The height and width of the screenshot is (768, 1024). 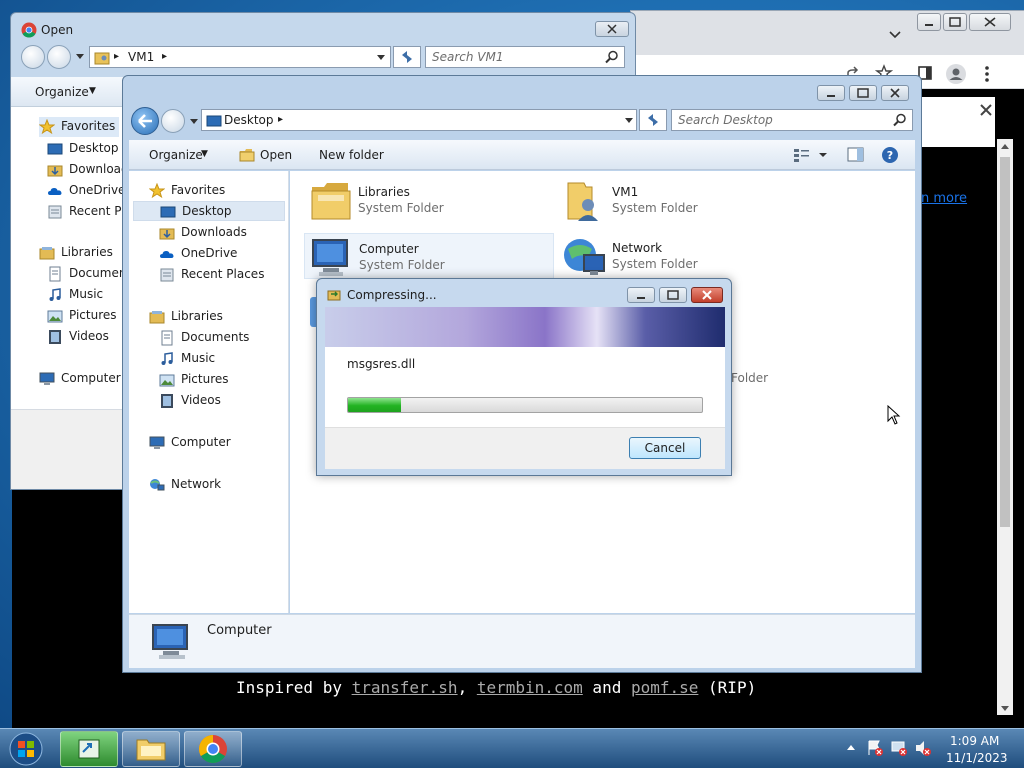 What do you see at coordinates (851, 747) in the screenshot?
I see `show-hidden-icons-icon` at bounding box center [851, 747].